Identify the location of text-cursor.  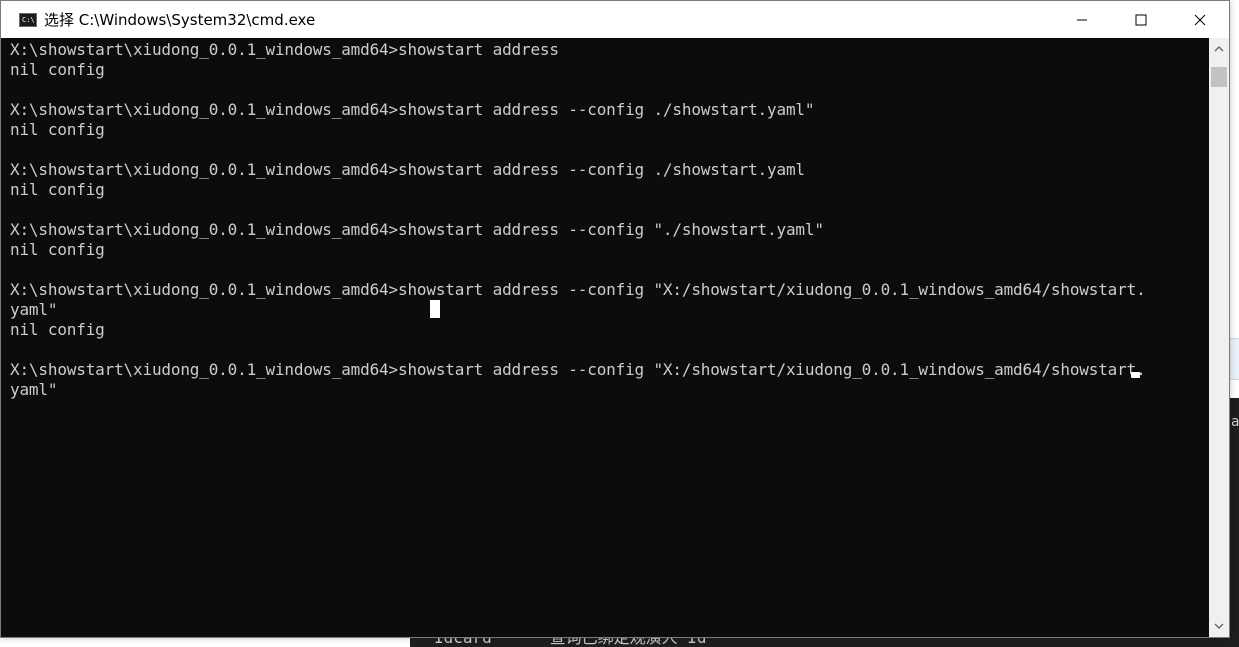
(435, 309).